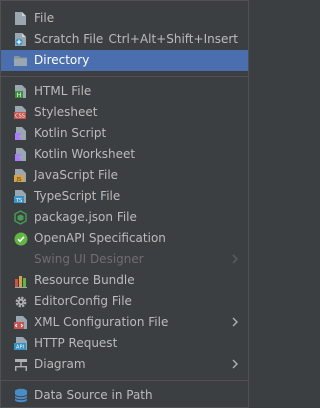 The image size is (320, 408). Describe the element at coordinates (20, 301) in the screenshot. I see `editorconfig-gear-icon` at that location.